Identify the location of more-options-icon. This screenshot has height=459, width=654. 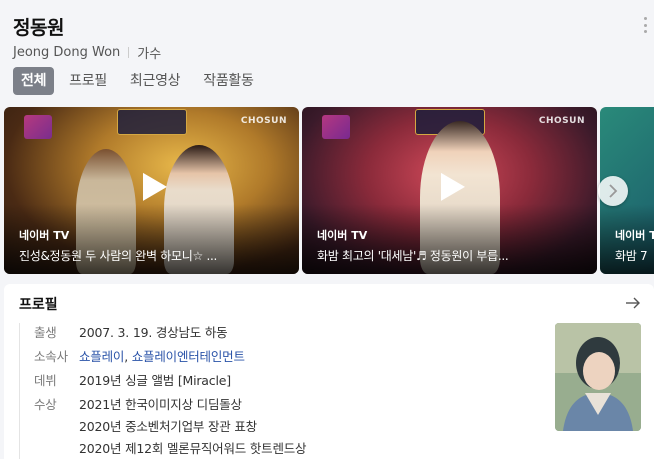
(645, 25).